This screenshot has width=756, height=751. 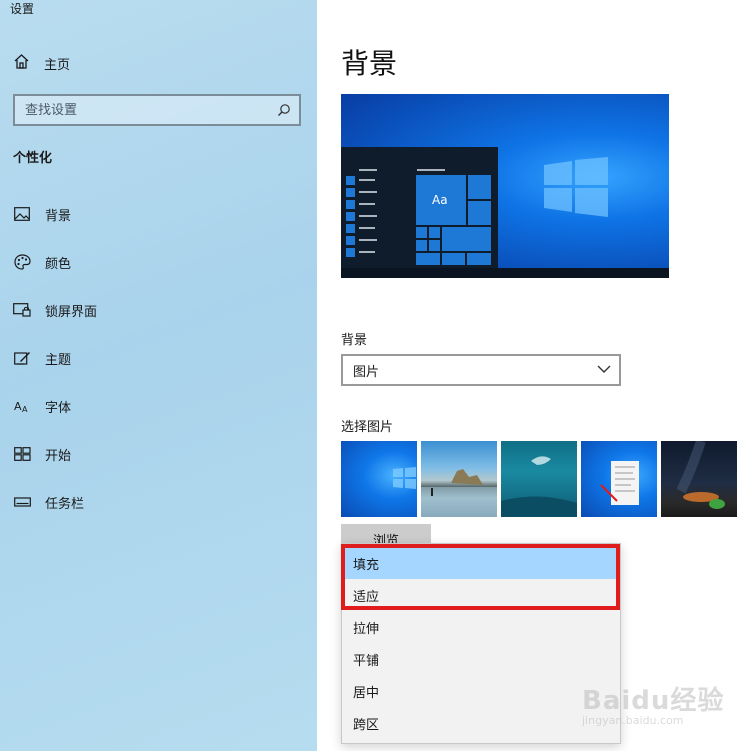 I want to click on windows-logo-icon, so click(x=576, y=187).